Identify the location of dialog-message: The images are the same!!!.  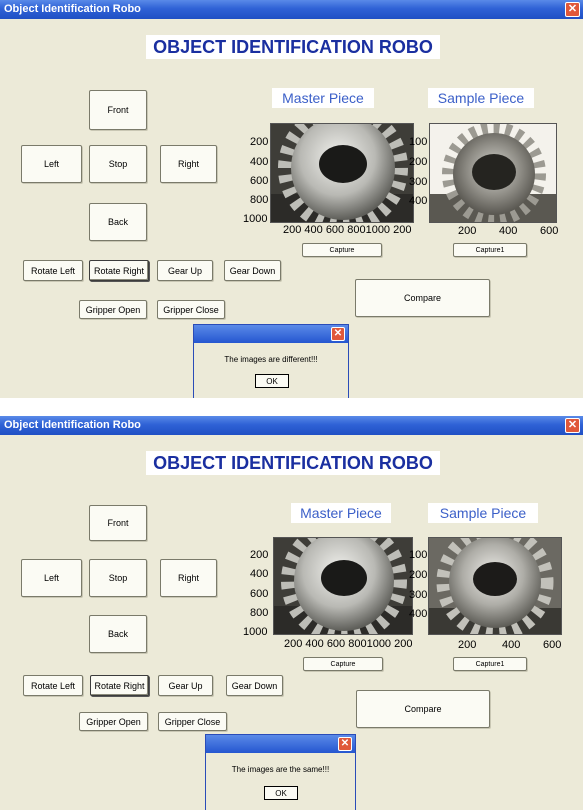
(280, 769).